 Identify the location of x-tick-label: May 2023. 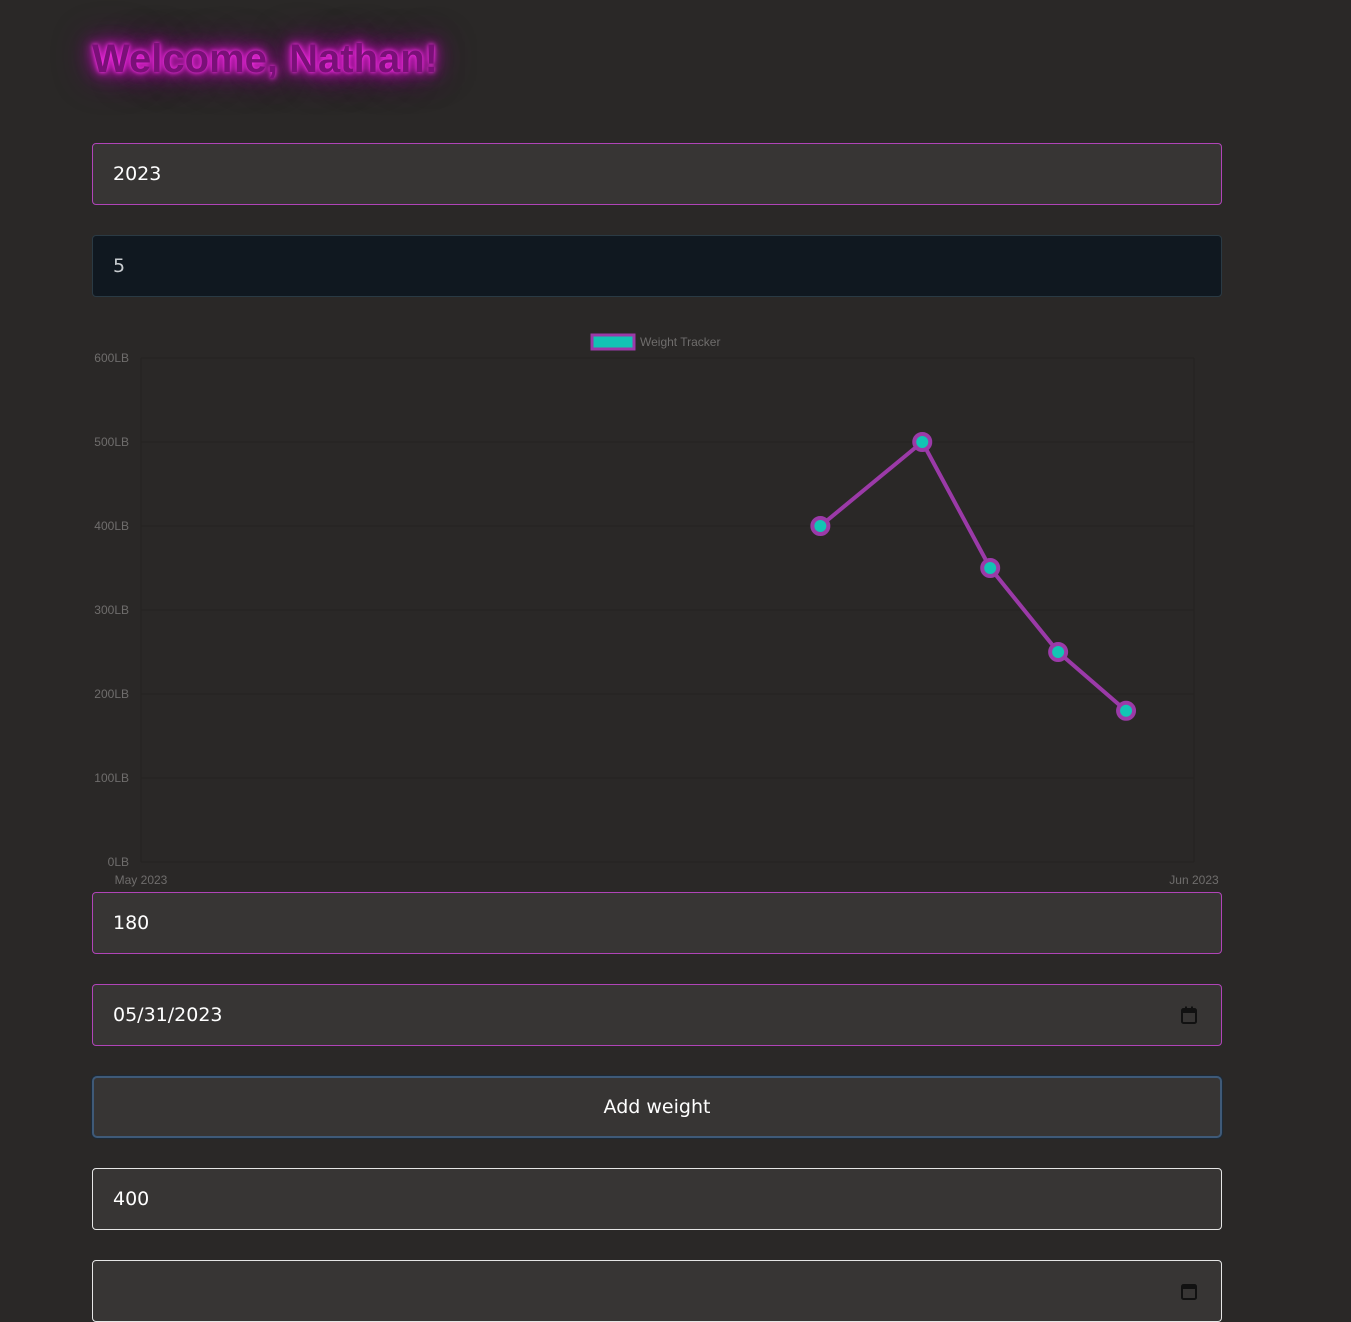
(141, 880).